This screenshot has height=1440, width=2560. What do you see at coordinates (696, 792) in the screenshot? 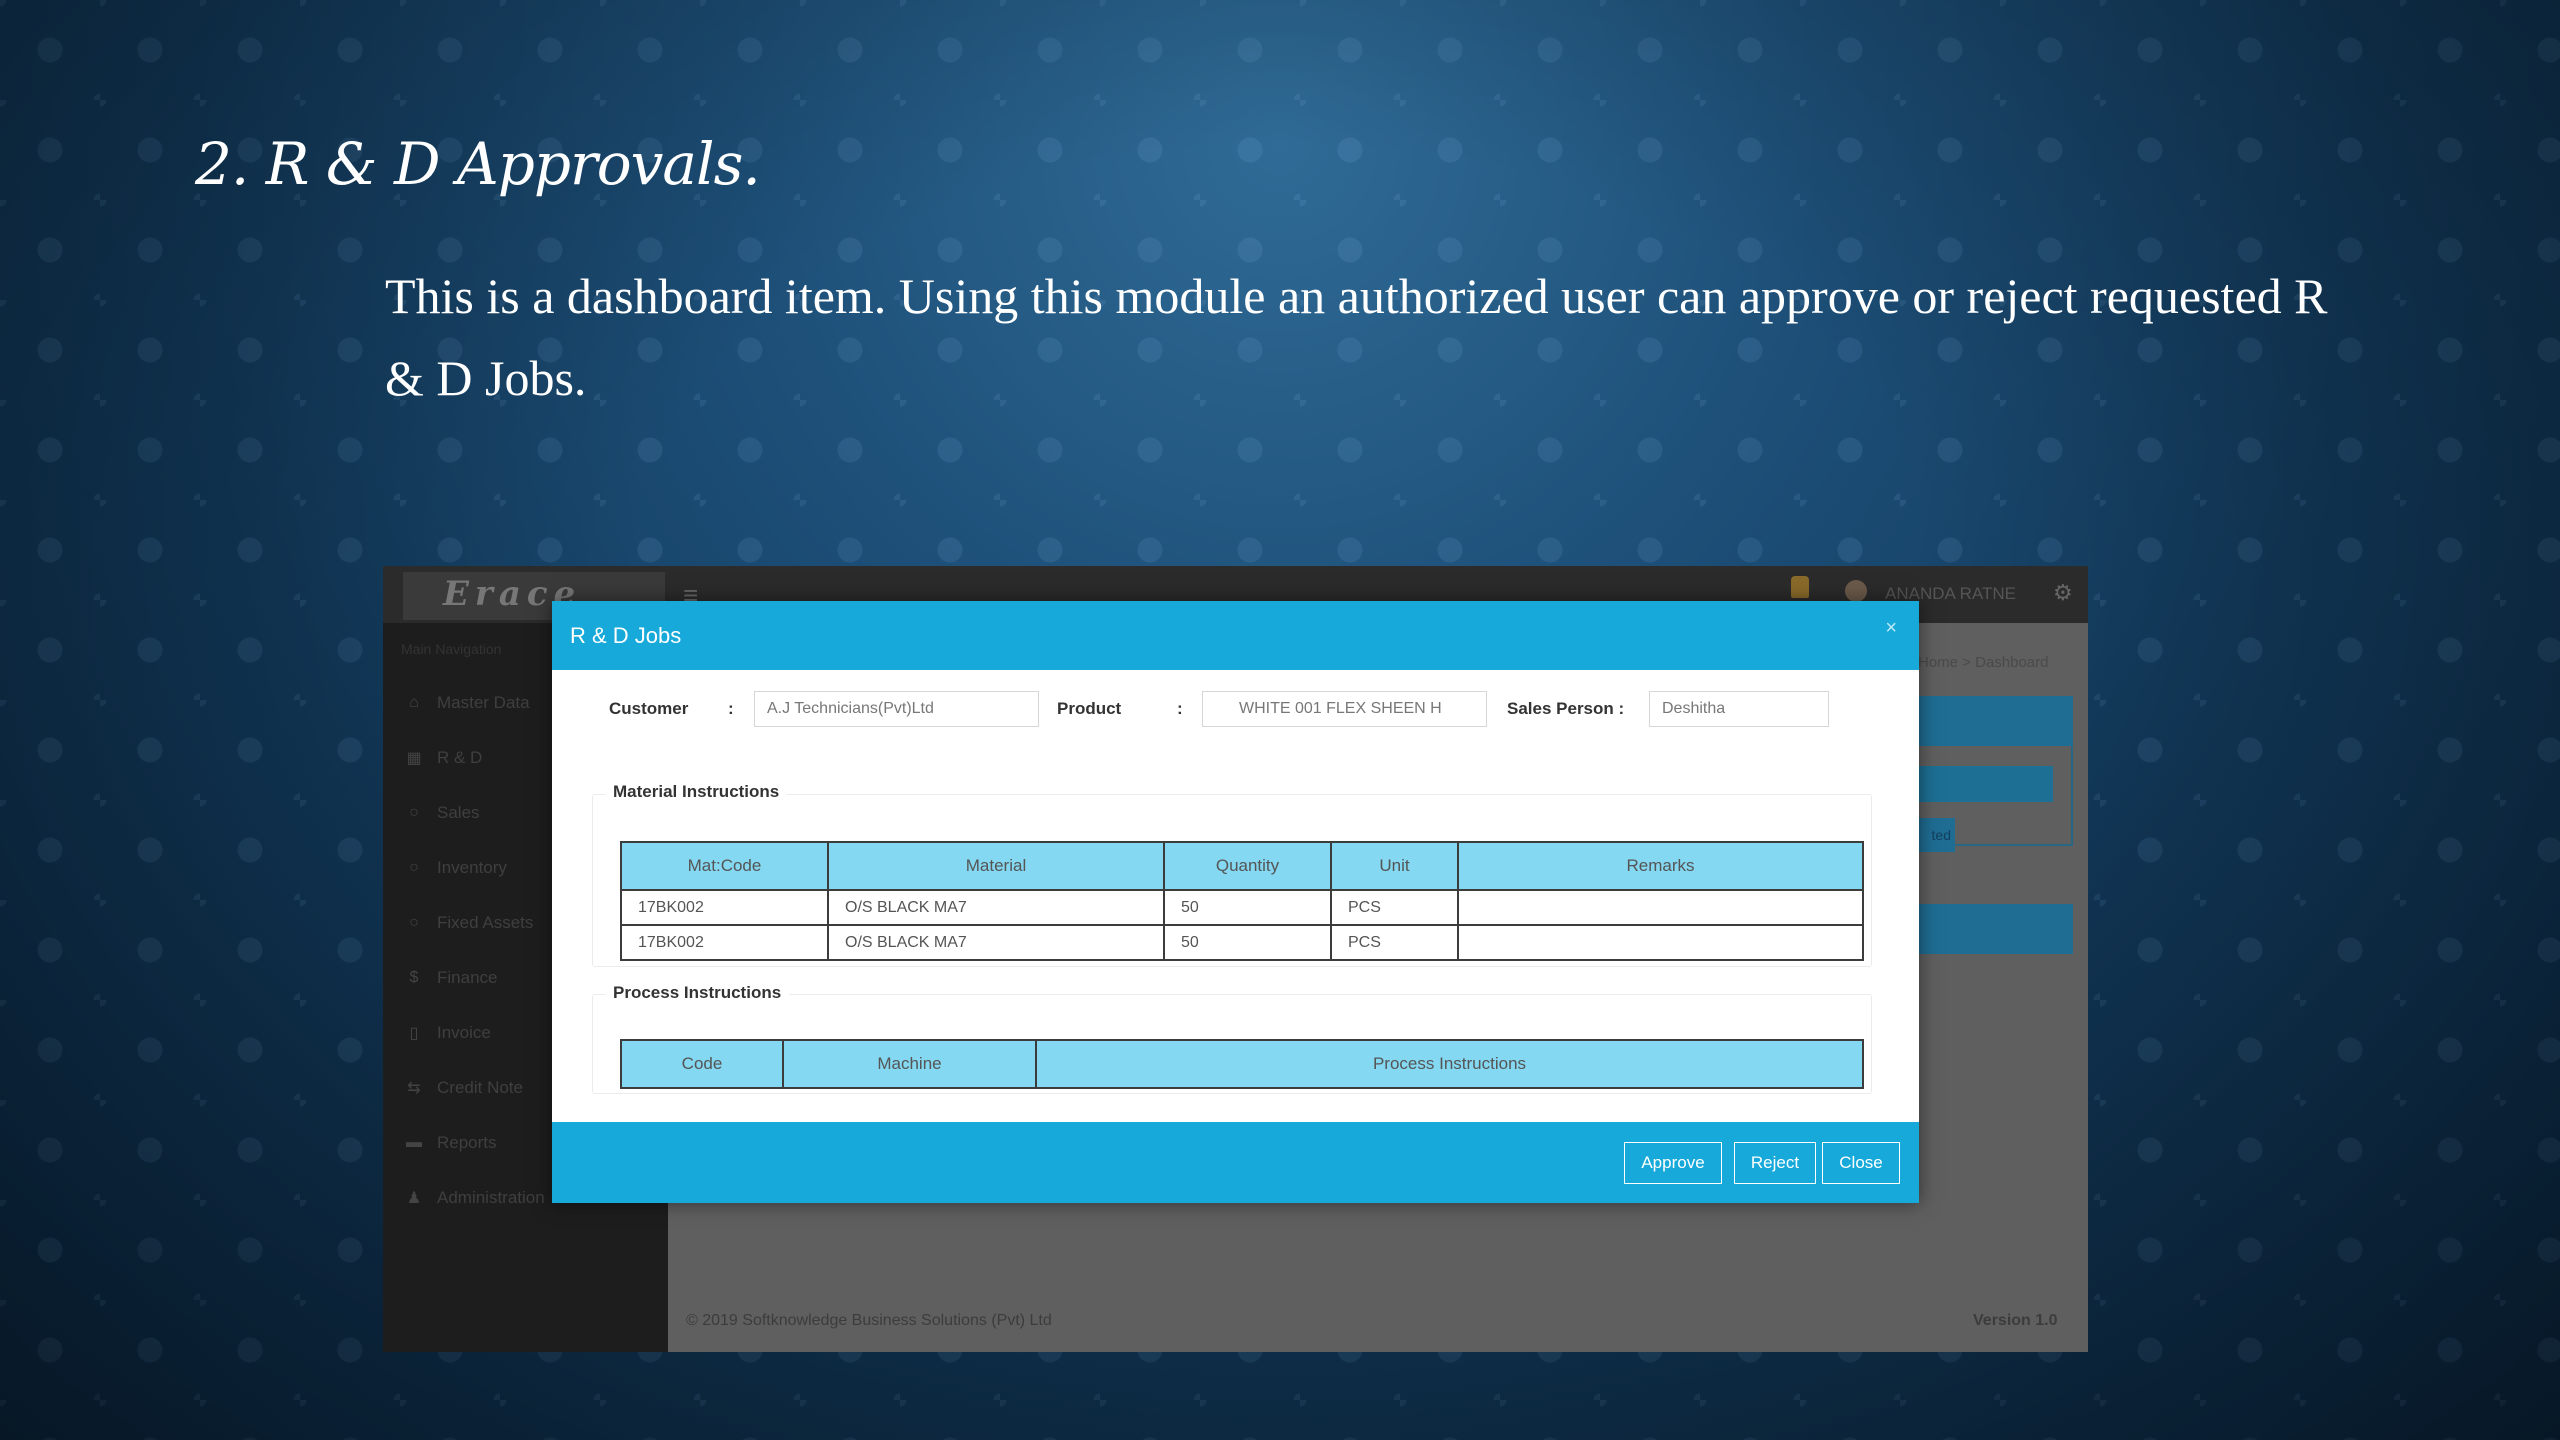
I see `material-instructions-legend: Material Instructions` at bounding box center [696, 792].